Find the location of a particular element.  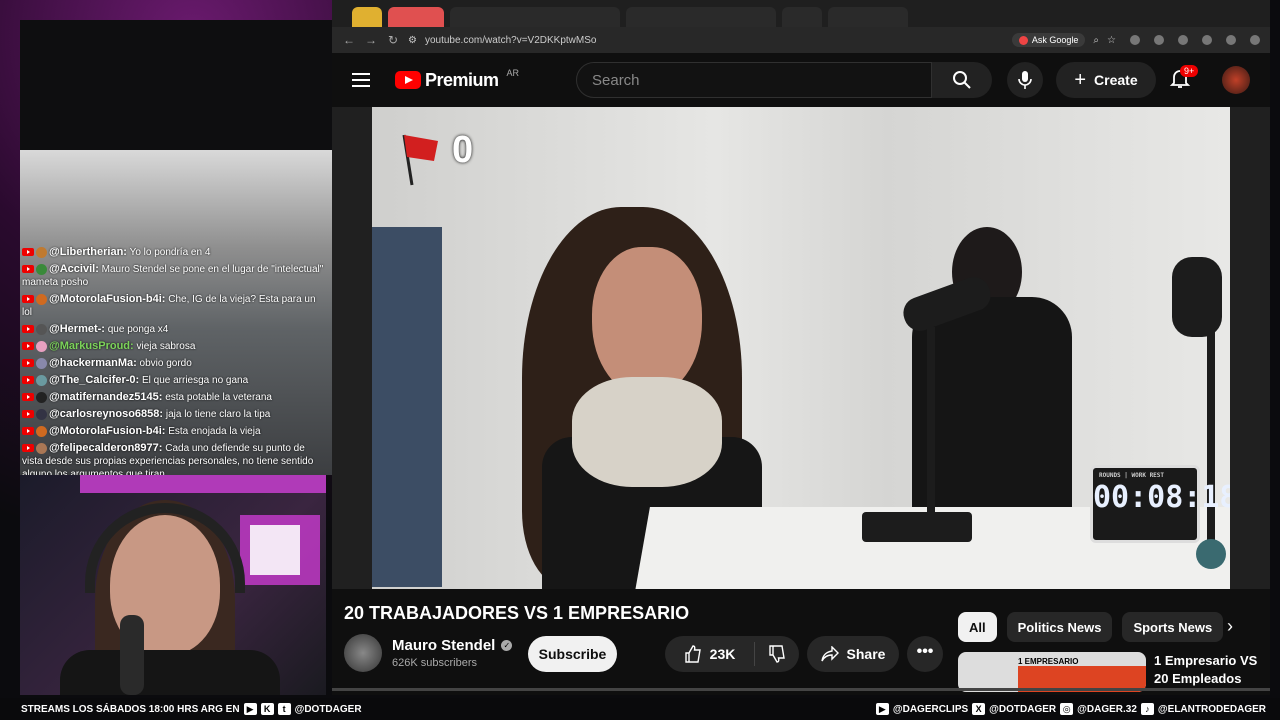

person-left is located at coordinates (407, 407).